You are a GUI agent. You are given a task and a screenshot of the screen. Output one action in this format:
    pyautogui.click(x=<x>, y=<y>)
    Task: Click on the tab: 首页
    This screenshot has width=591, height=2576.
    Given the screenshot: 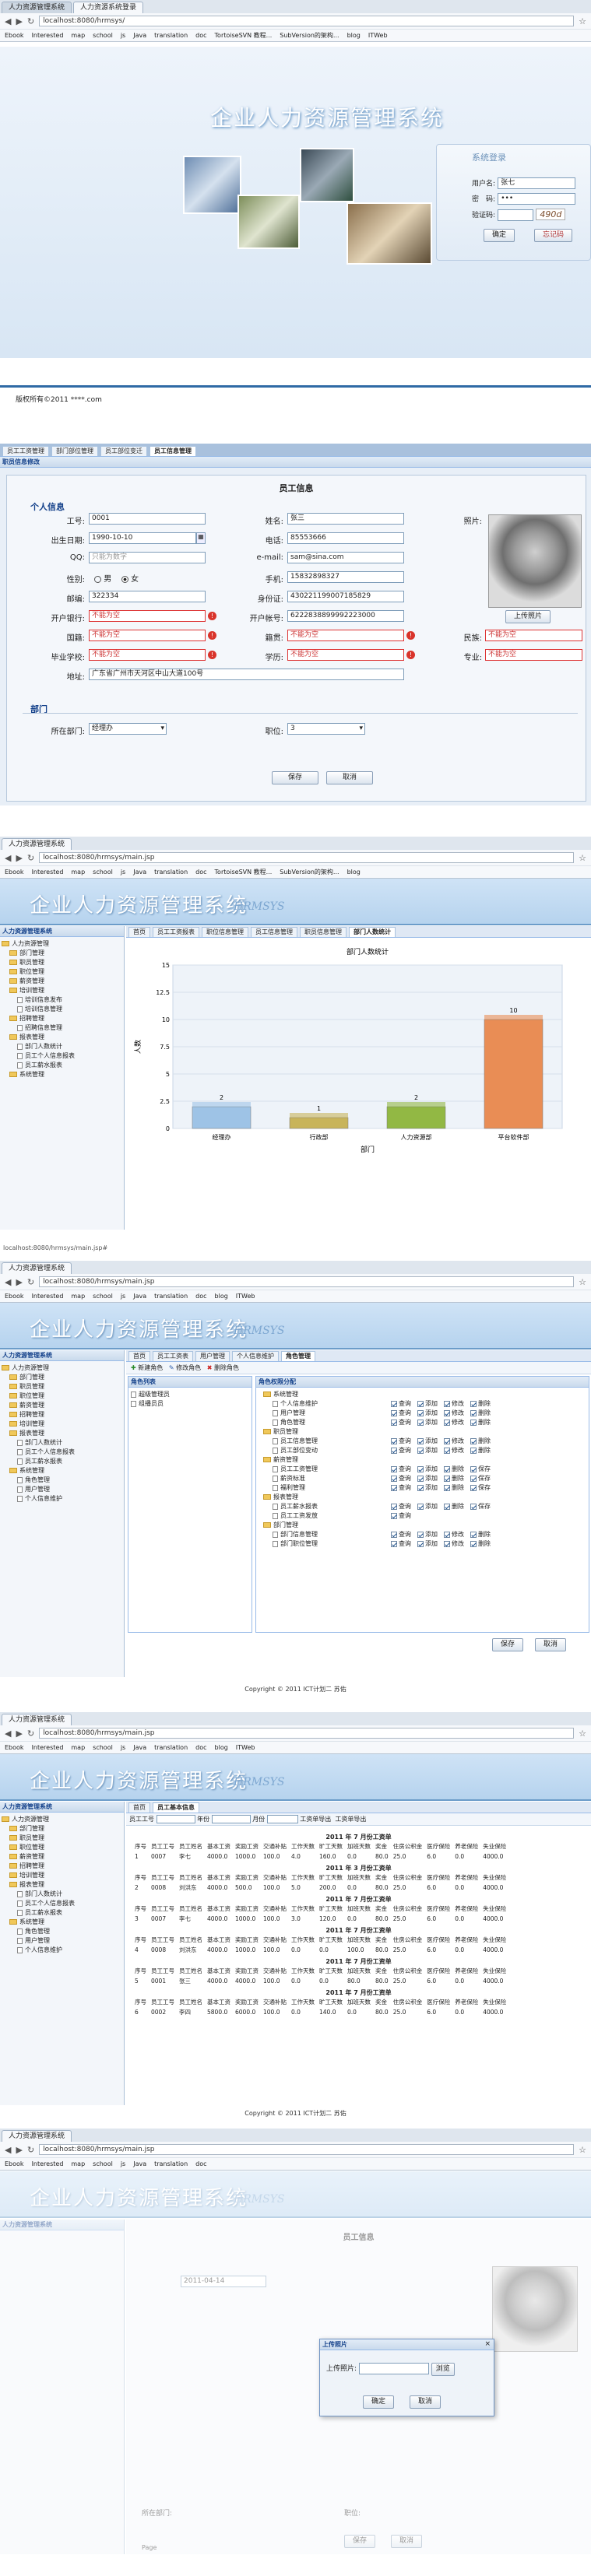 What is the action you would take?
    pyautogui.click(x=139, y=1808)
    